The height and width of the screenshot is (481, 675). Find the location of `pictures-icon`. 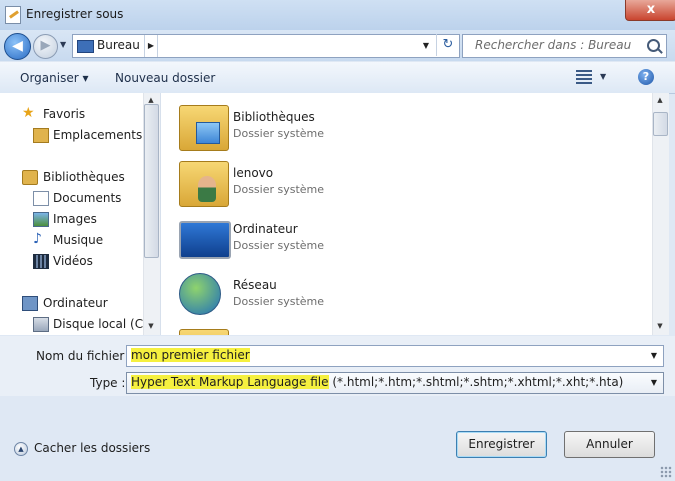

pictures-icon is located at coordinates (41, 219).